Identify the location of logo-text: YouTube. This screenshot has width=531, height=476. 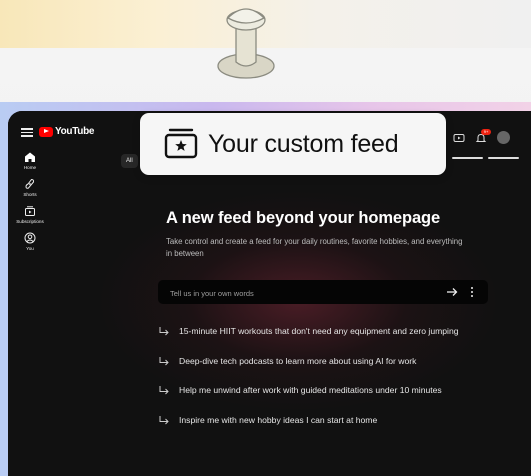
(75, 131).